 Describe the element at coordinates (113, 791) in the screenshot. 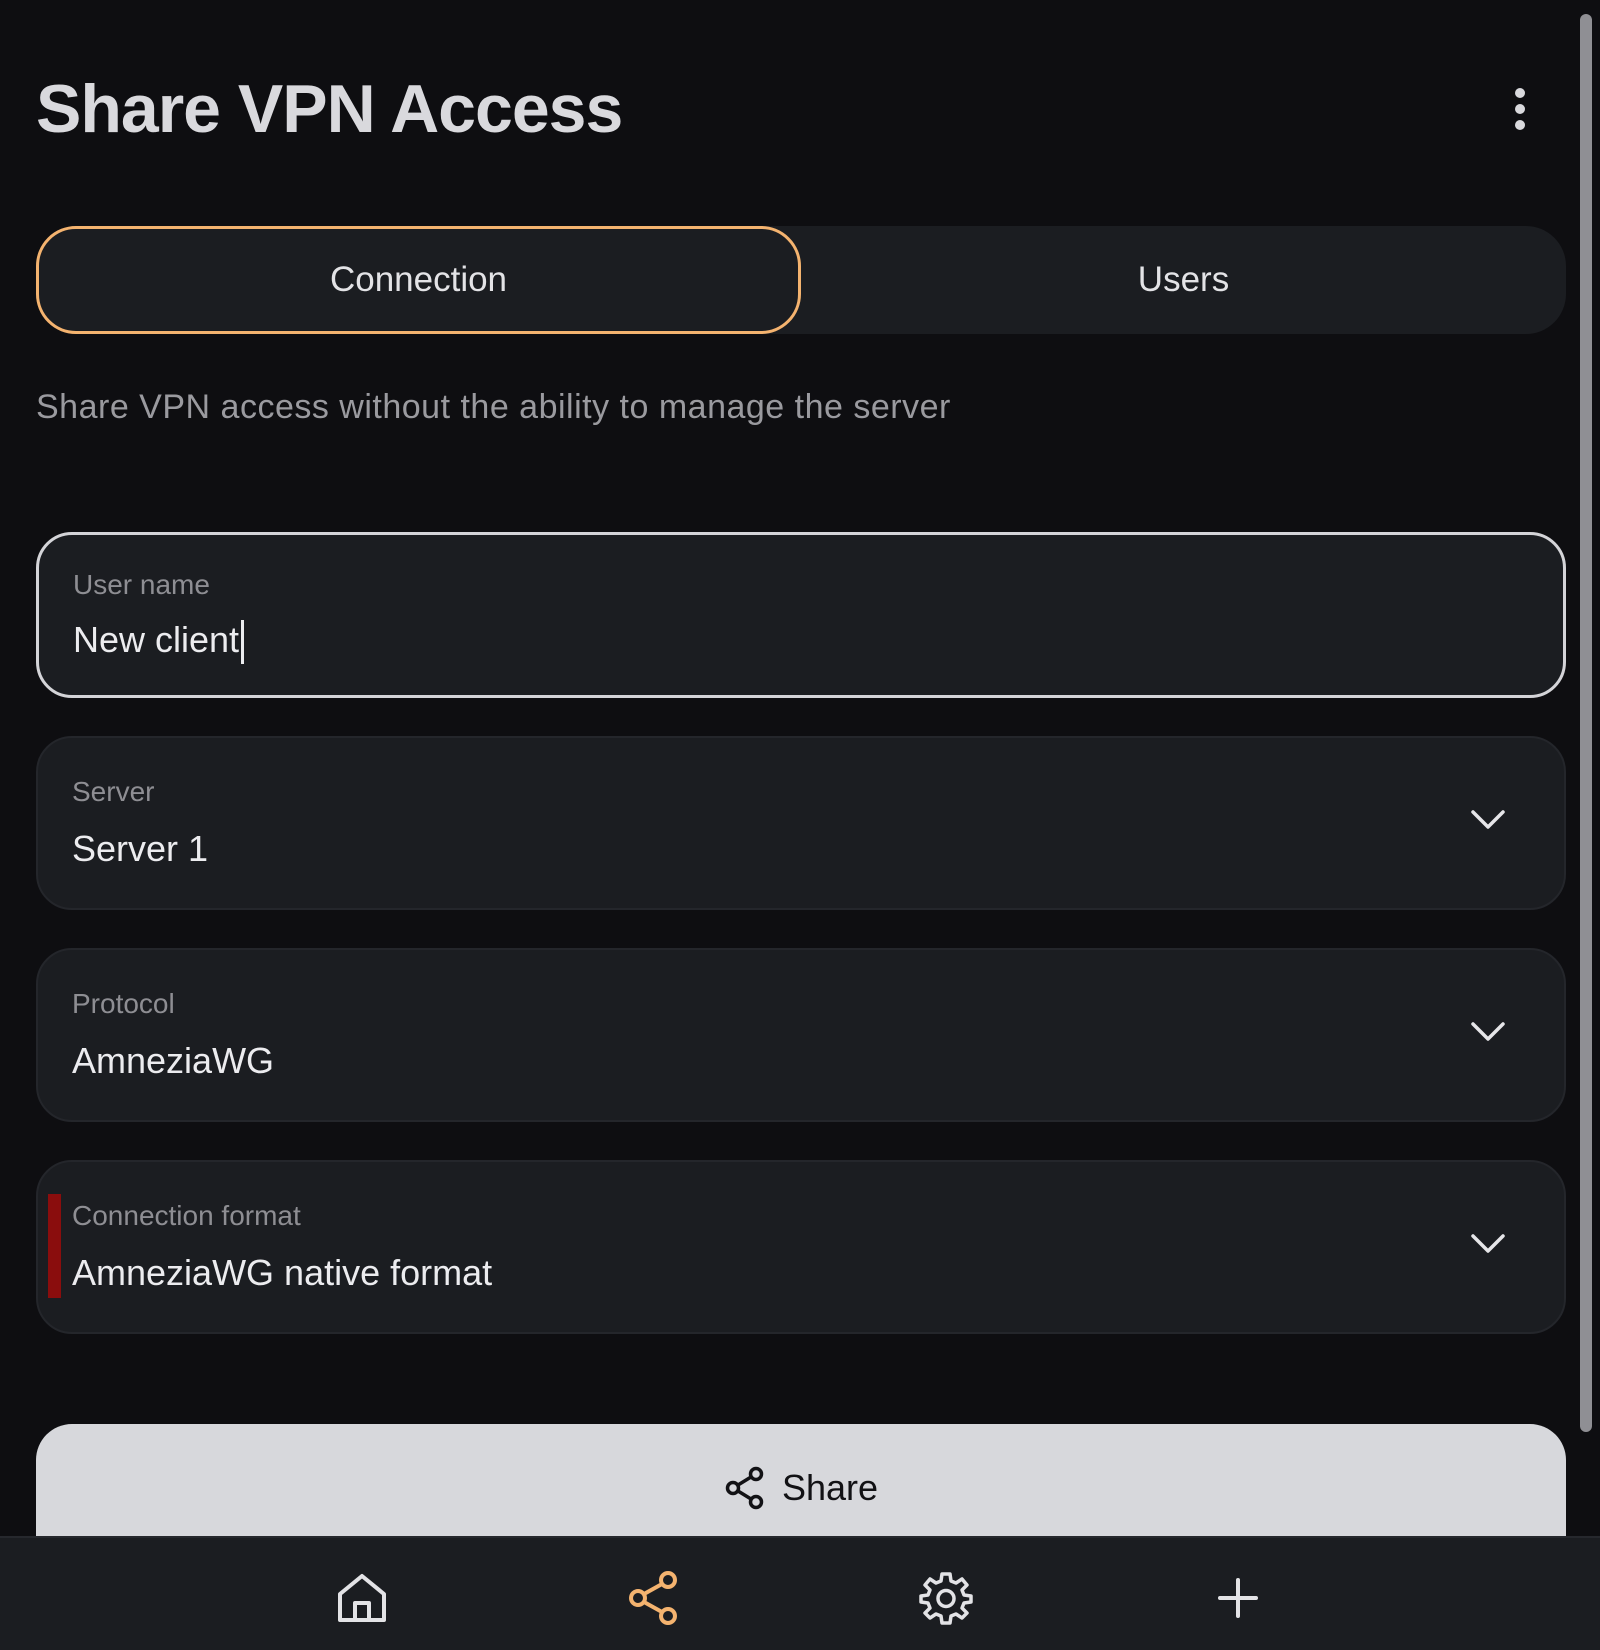

I see `server-label: Server` at that location.